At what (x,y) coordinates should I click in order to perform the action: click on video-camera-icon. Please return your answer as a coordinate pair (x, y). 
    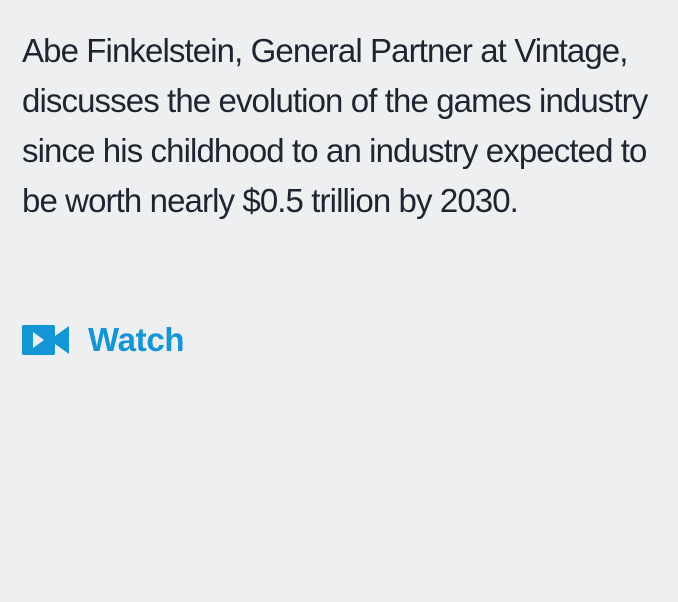
    Looking at the image, I should click on (46, 340).